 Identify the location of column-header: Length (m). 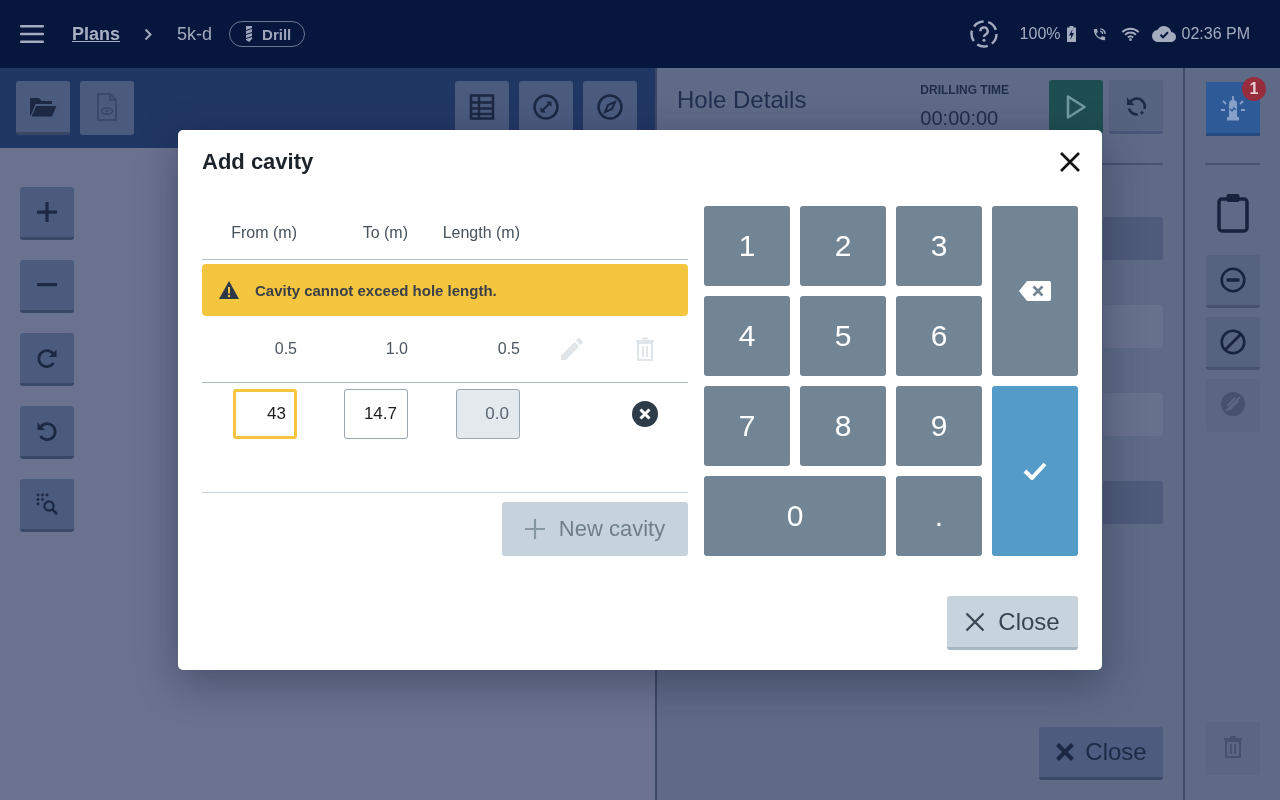
(480, 232).